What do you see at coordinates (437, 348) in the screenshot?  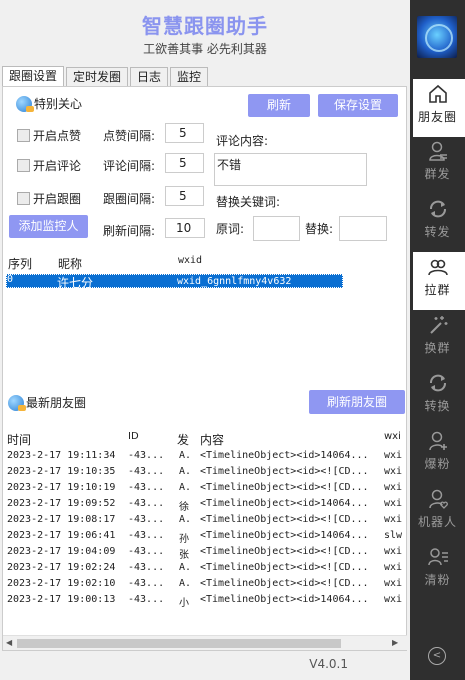 I see `sidebar-label-switch-group: 换群` at bounding box center [437, 348].